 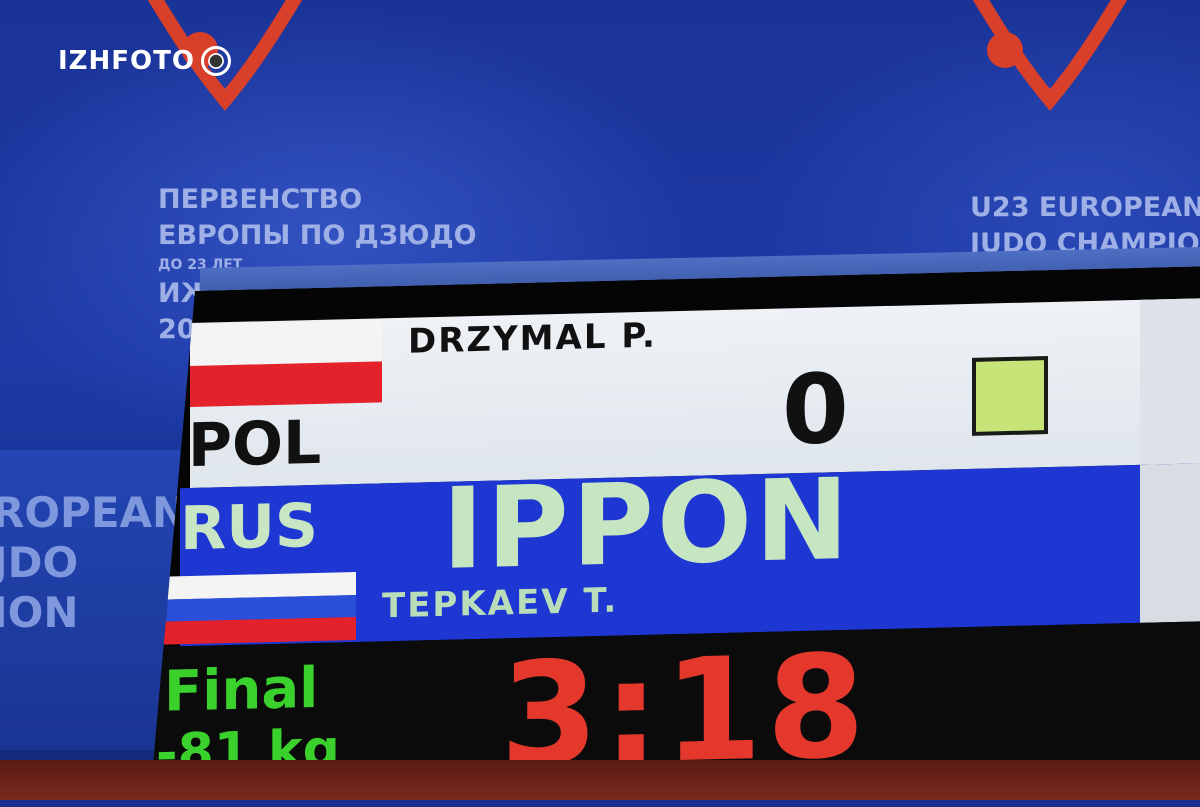 What do you see at coordinates (647, 524) in the screenshot?
I see `result-ippon: IPPON` at bounding box center [647, 524].